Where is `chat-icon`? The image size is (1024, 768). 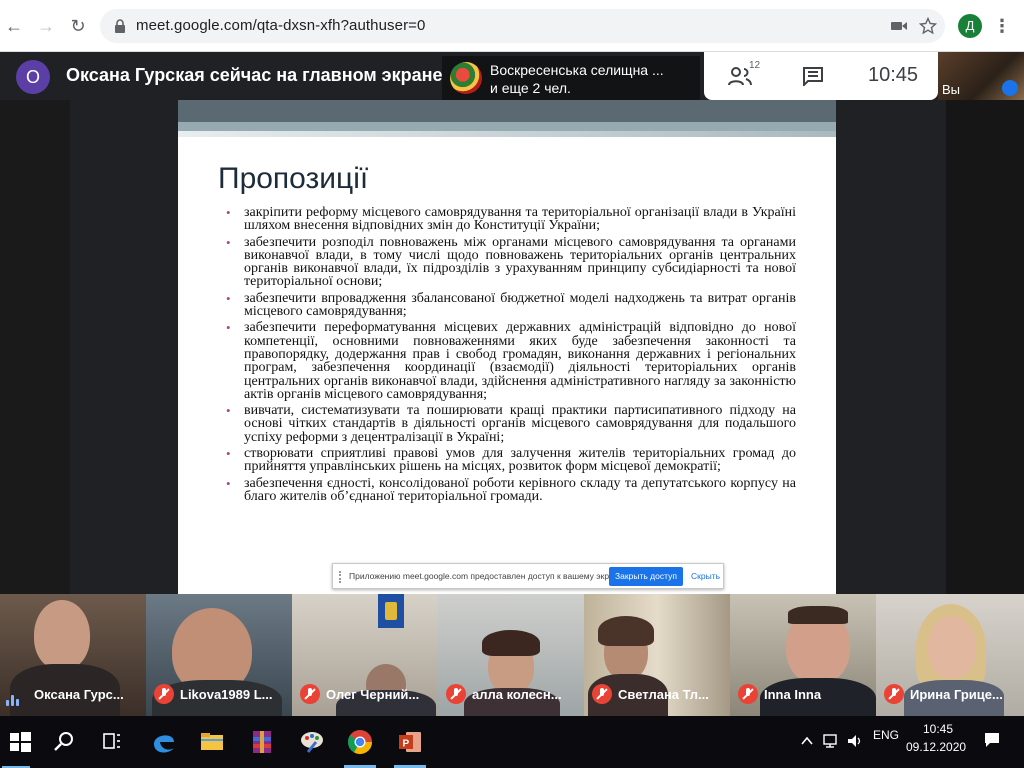
chat-icon is located at coordinates (813, 76).